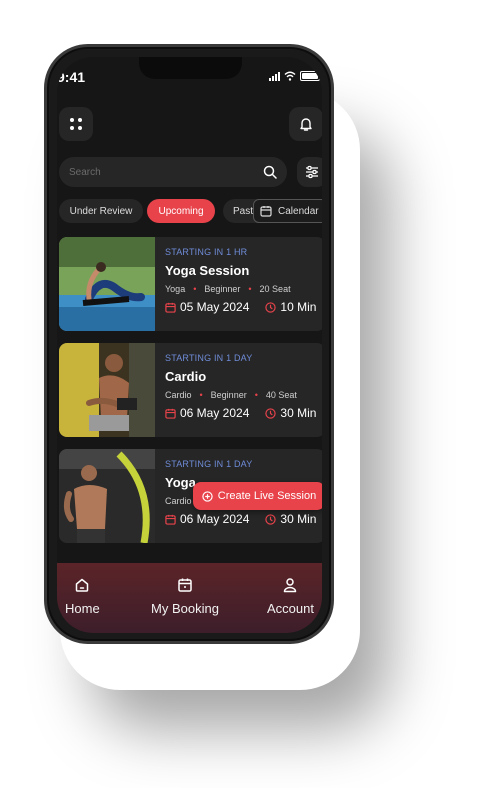 This screenshot has height=788, width=478. I want to click on search-icon, so click(270, 172).